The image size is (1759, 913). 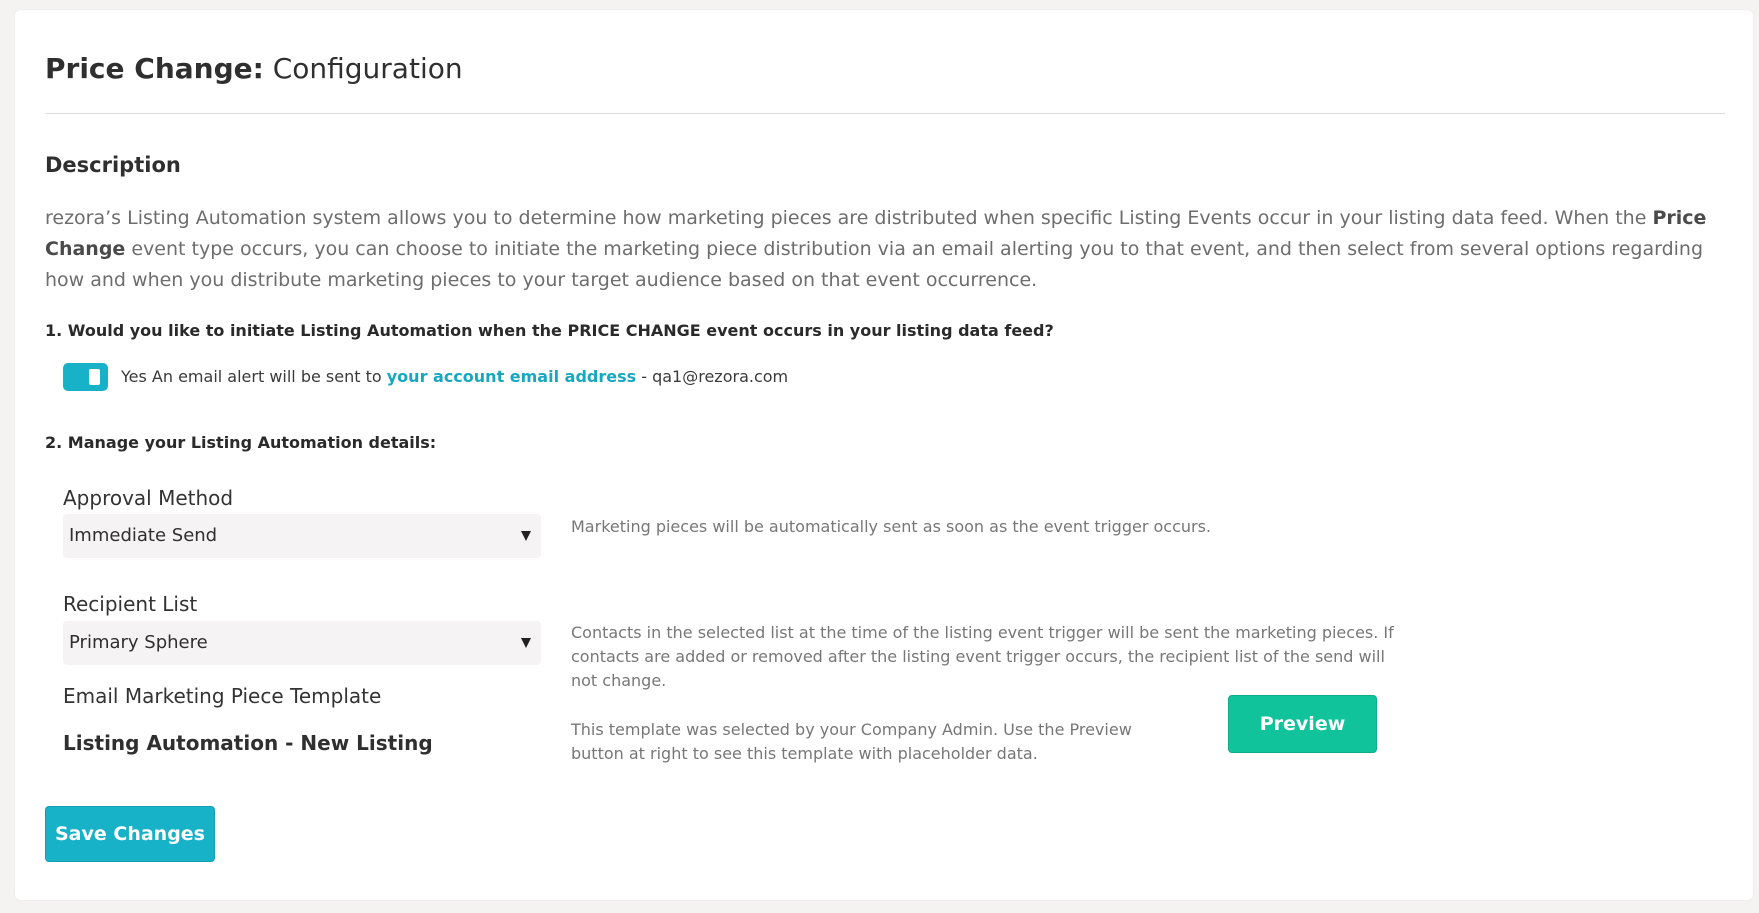 I want to click on recipient-list-select: Primary Sphere, so click(x=302, y=643).